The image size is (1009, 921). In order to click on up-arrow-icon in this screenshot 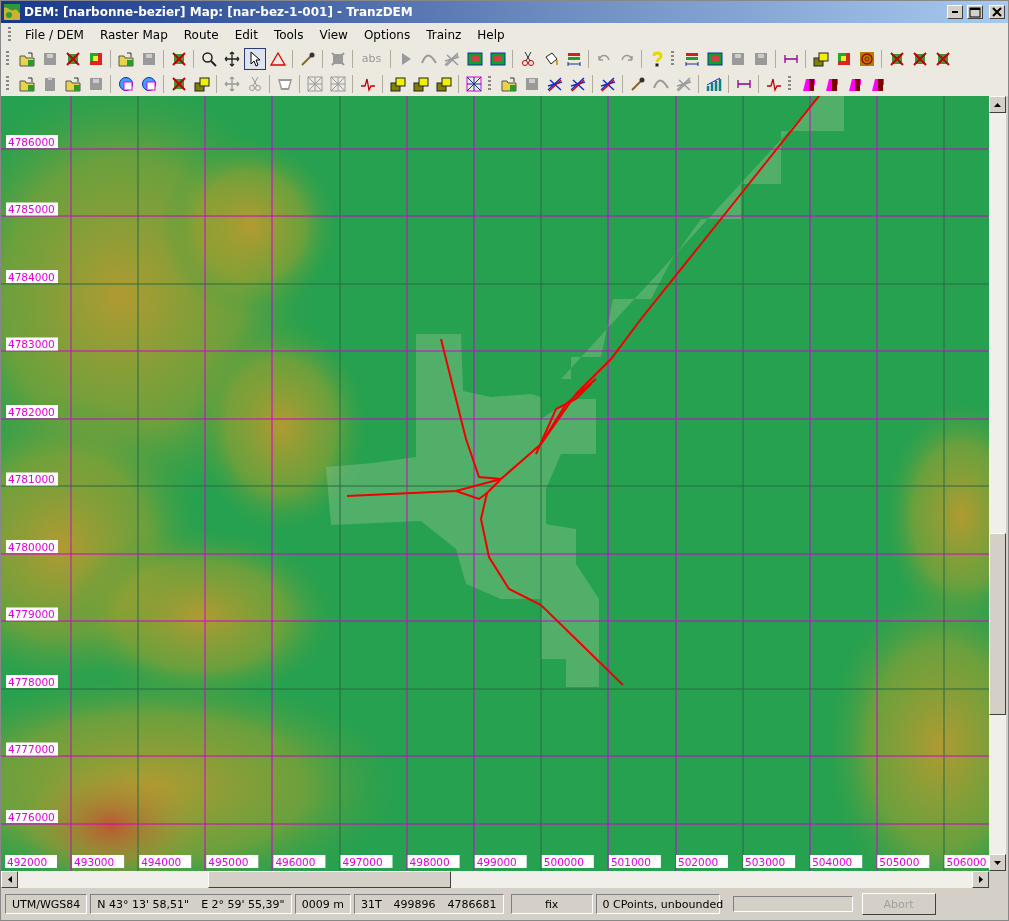, I will do `click(997, 104)`.